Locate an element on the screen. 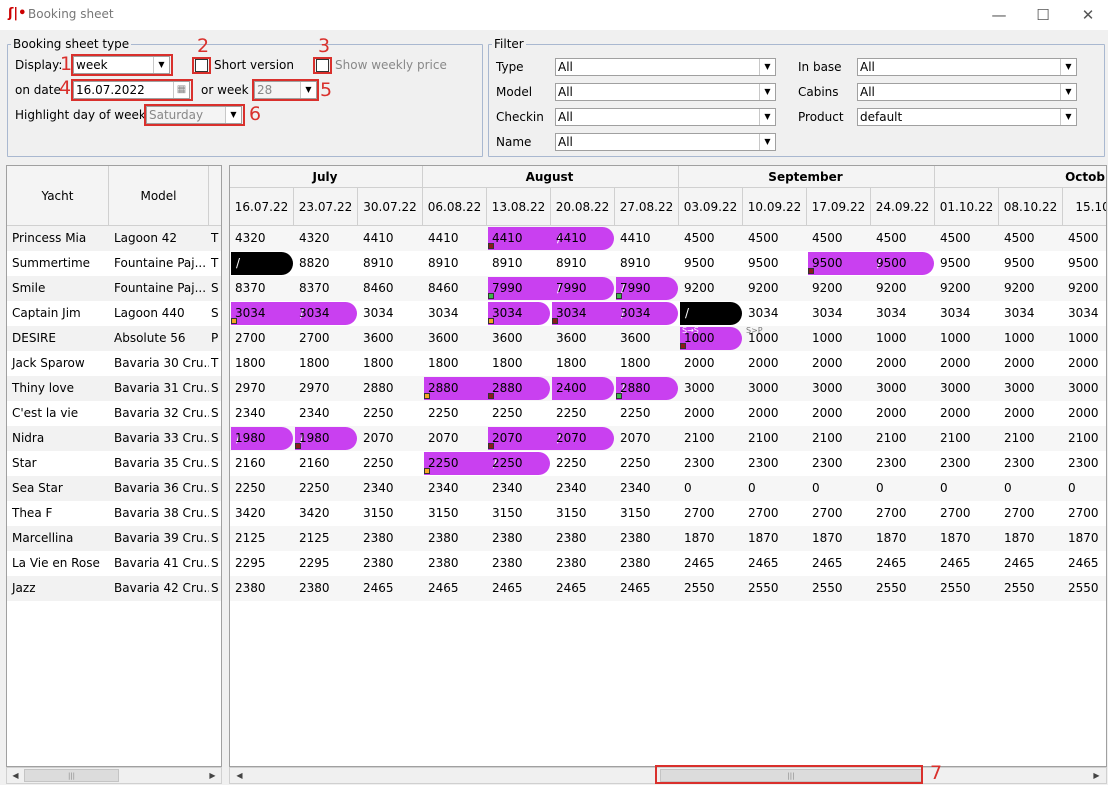 The image size is (1108, 785). type-cell: T is located at coordinates (214, 263).